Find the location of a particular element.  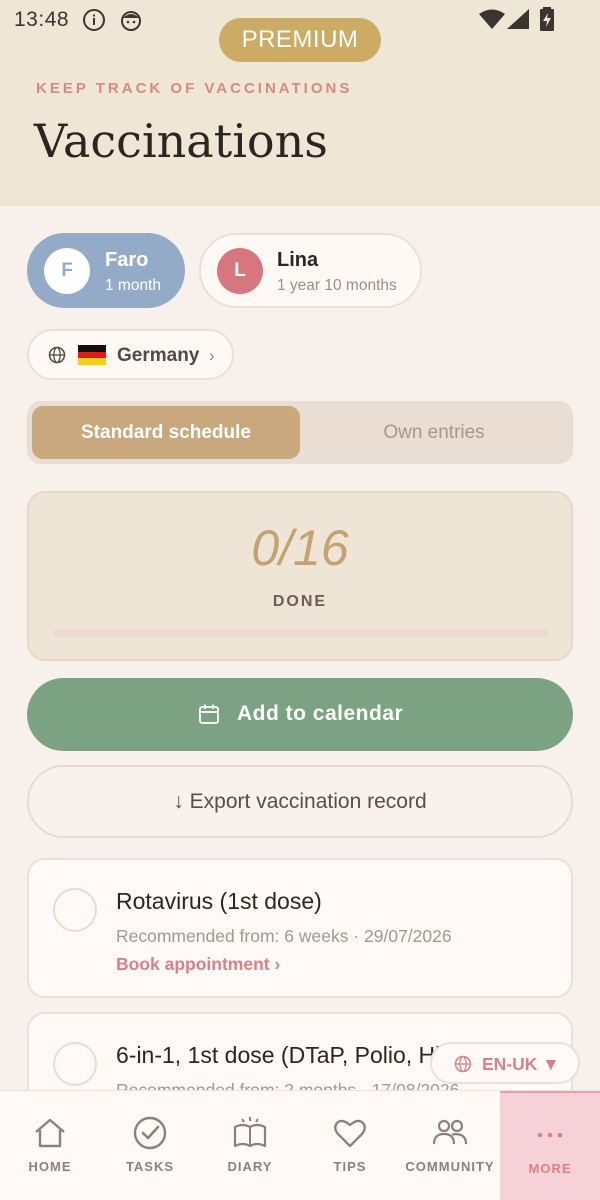

nav-home: HOME is located at coordinates (50, 1145).